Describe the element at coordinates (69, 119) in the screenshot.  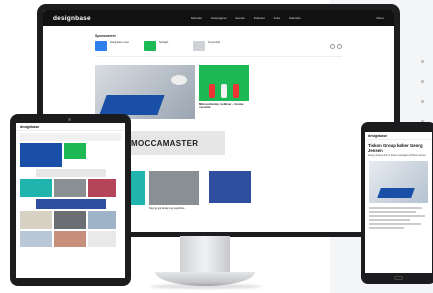
I see `camera-icon` at that location.